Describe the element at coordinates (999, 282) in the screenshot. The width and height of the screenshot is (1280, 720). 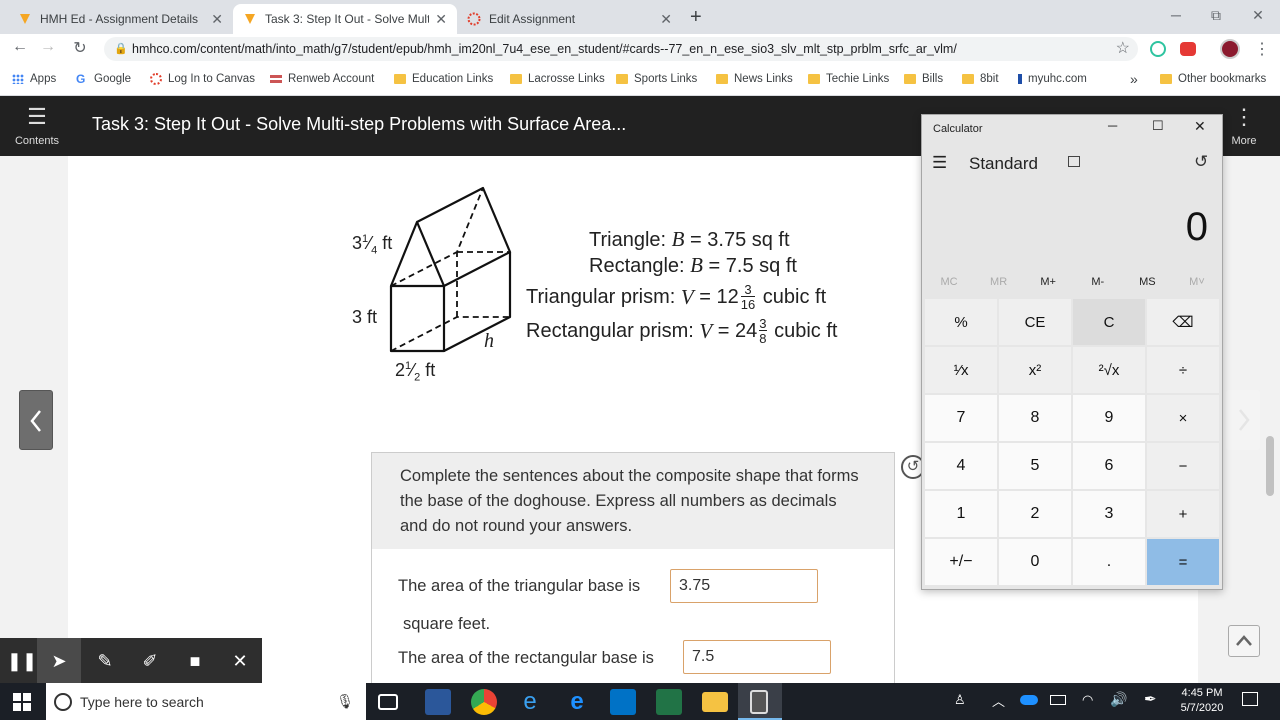
I see `memory-button: MR` at that location.